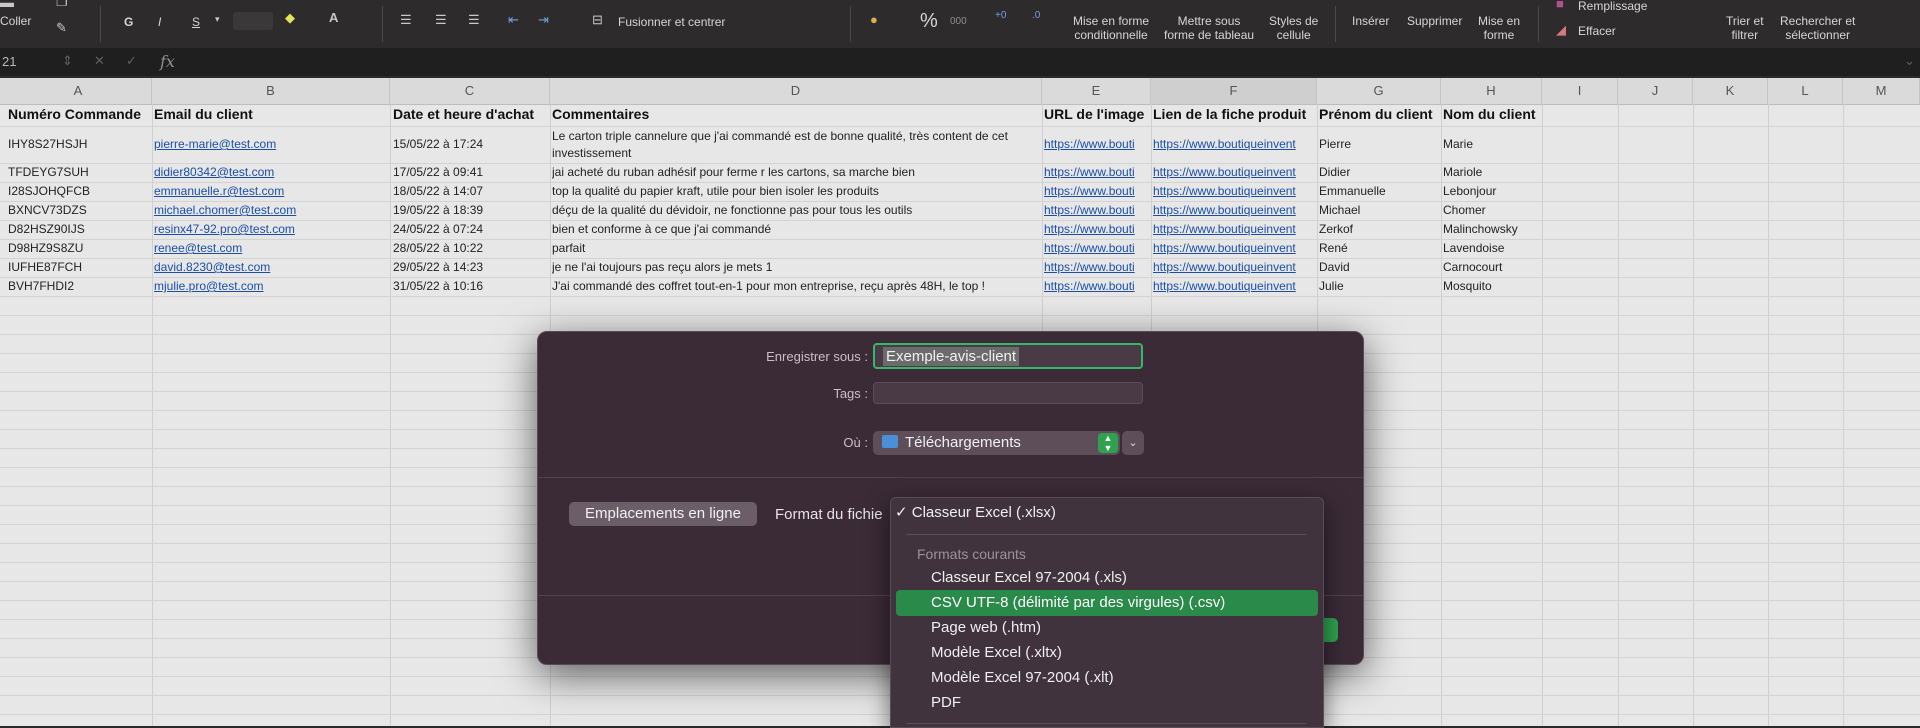 This screenshot has height=728, width=1920. Describe the element at coordinates (1000, 15) in the screenshot. I see `add-decimal-icon: +0` at that location.